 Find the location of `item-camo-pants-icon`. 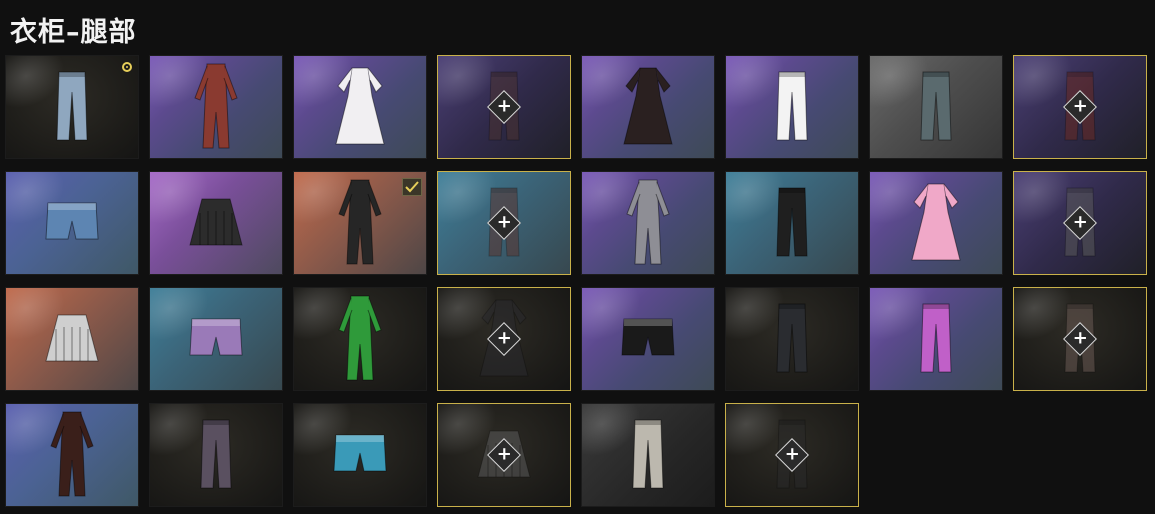

item-camo-pants-icon is located at coordinates (216, 455).